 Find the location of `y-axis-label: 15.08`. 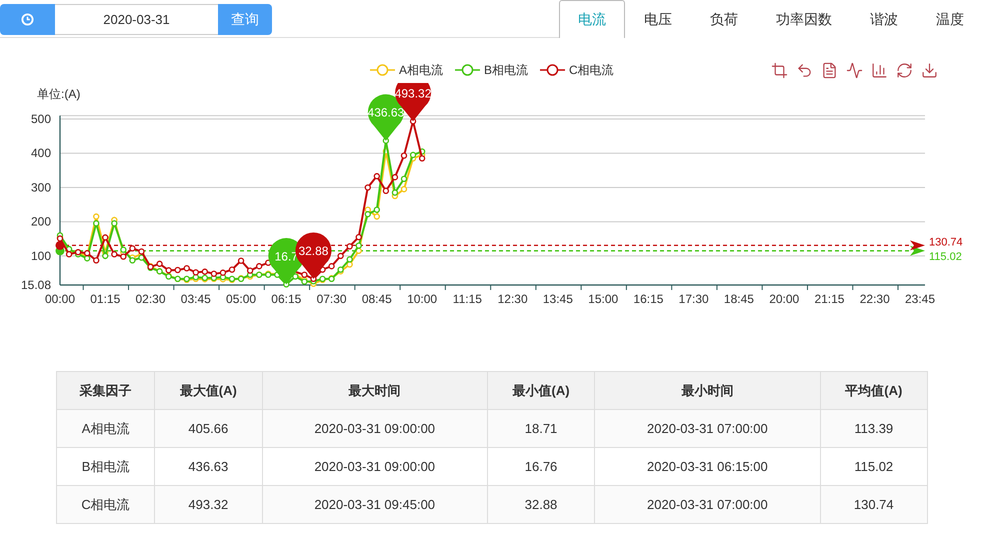

y-axis-label: 15.08 is located at coordinates (35, 285).